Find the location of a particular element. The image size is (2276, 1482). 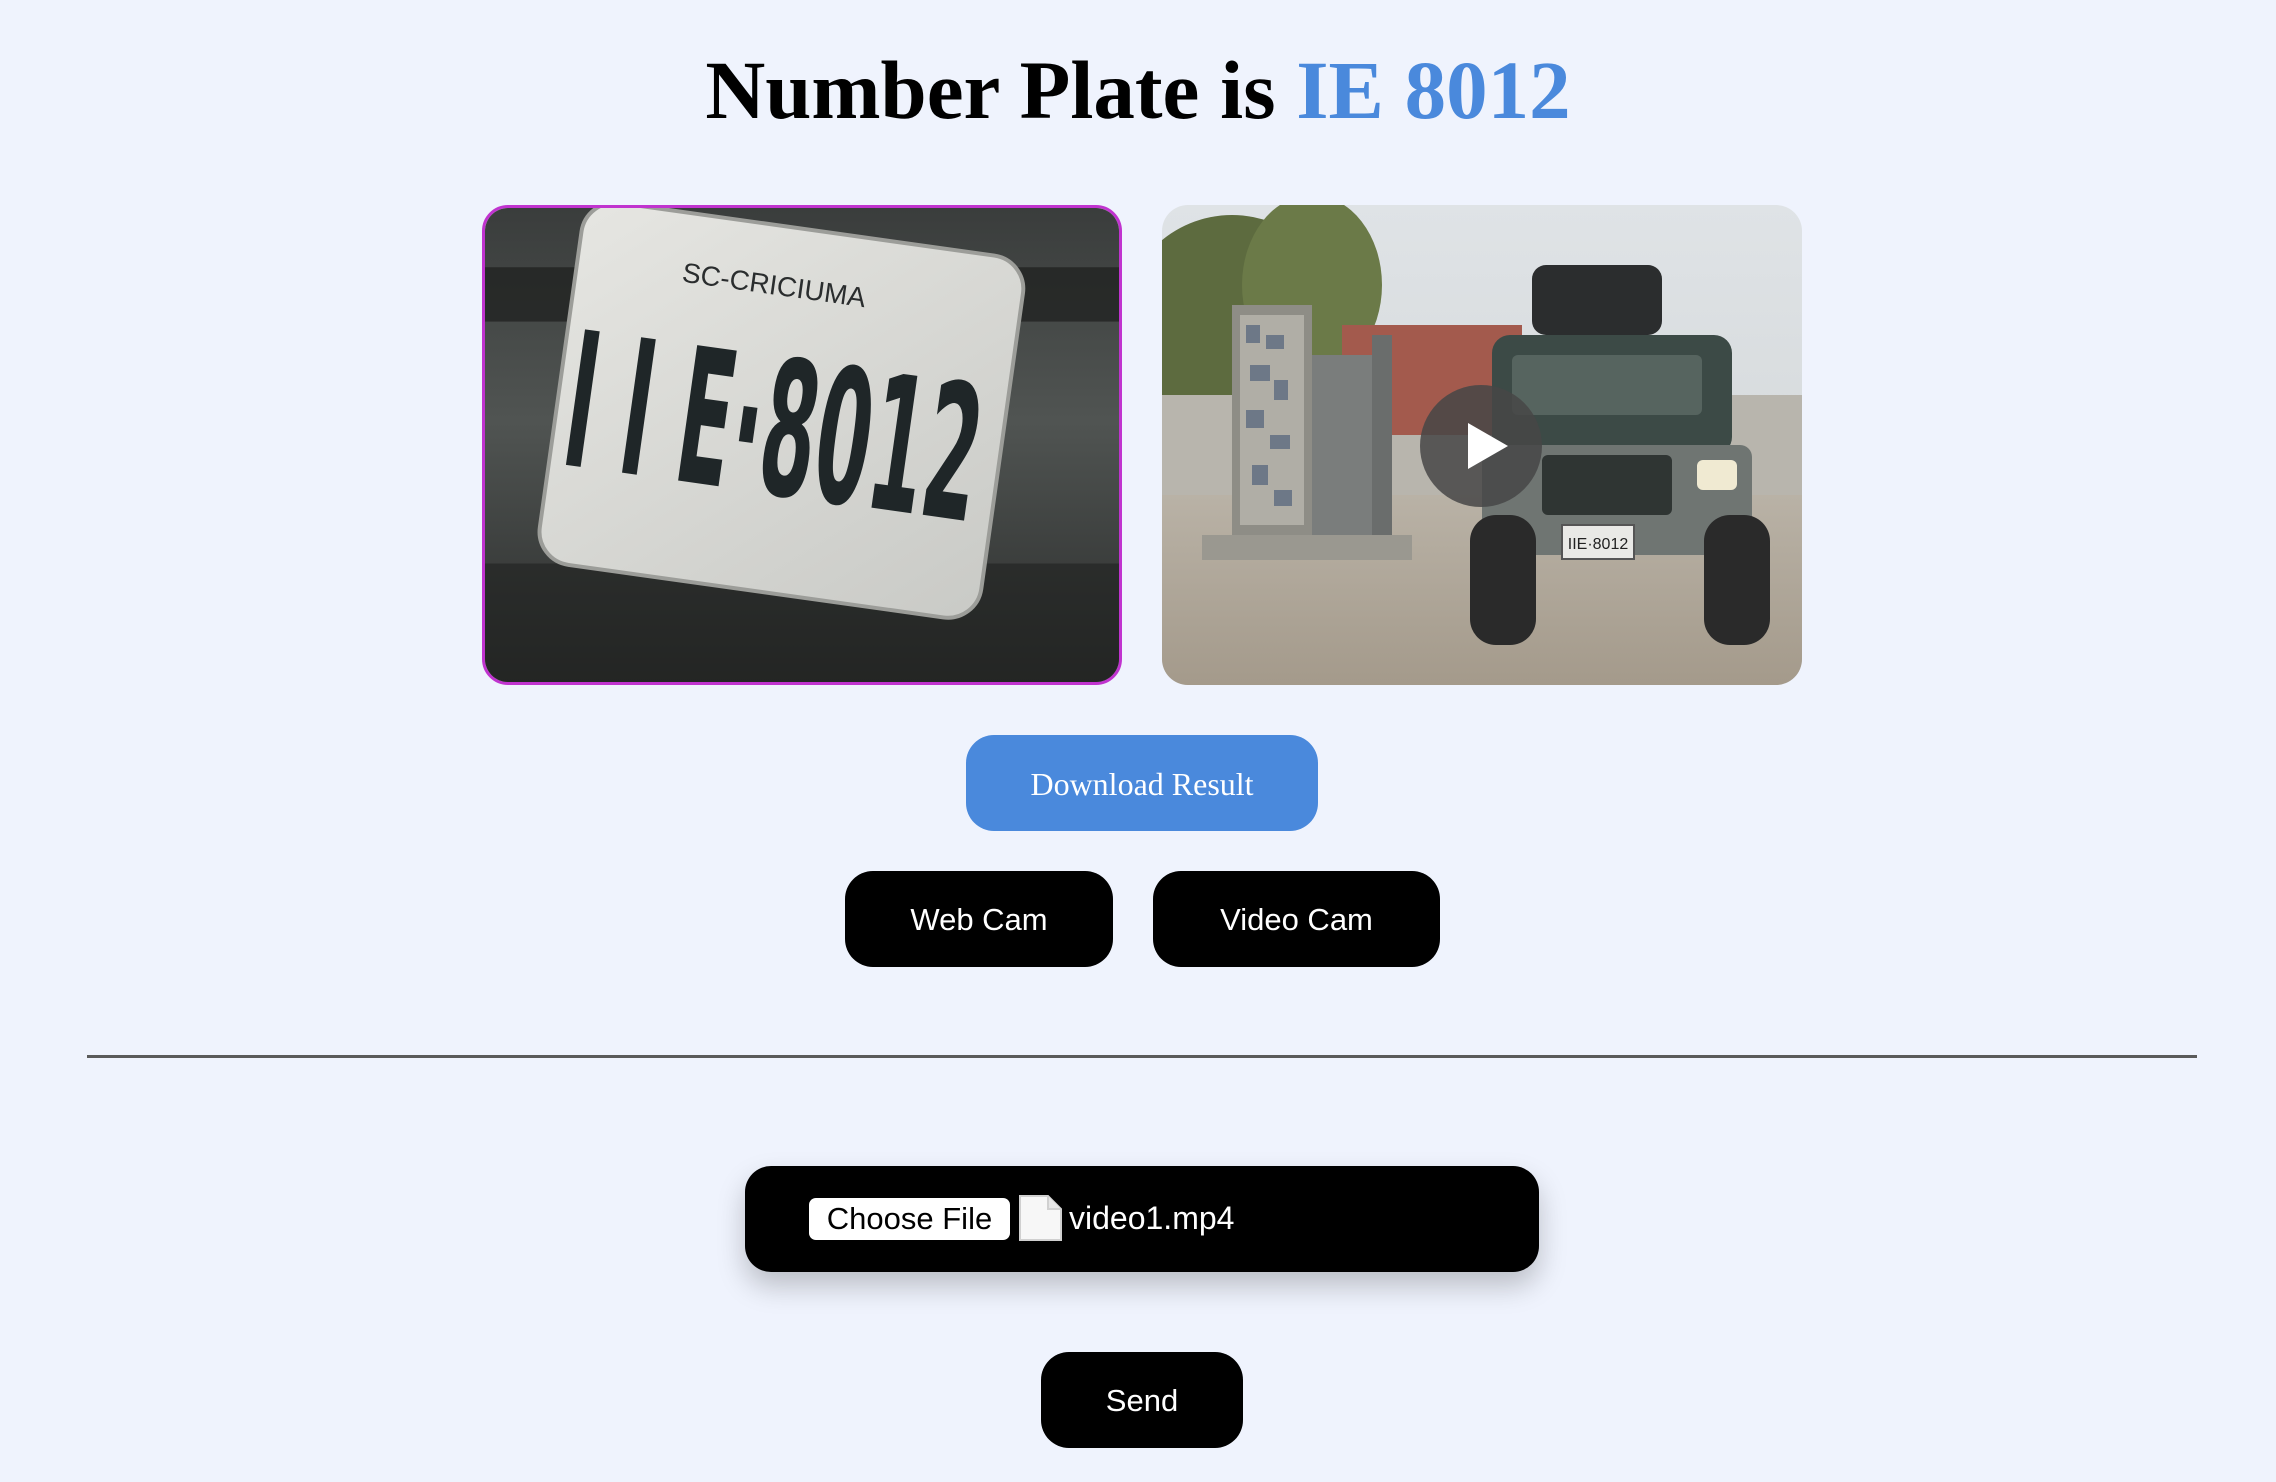

page-title: Number Plate is IE 8012 is located at coordinates (1138, 90).